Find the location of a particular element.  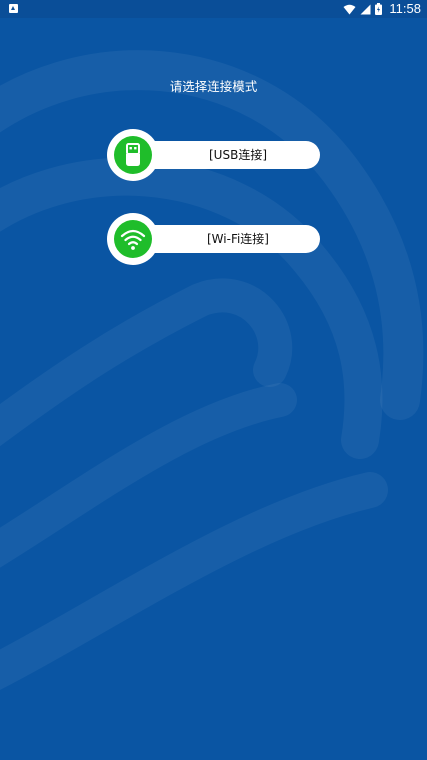

status-time: 11:58 is located at coordinates (405, 8).